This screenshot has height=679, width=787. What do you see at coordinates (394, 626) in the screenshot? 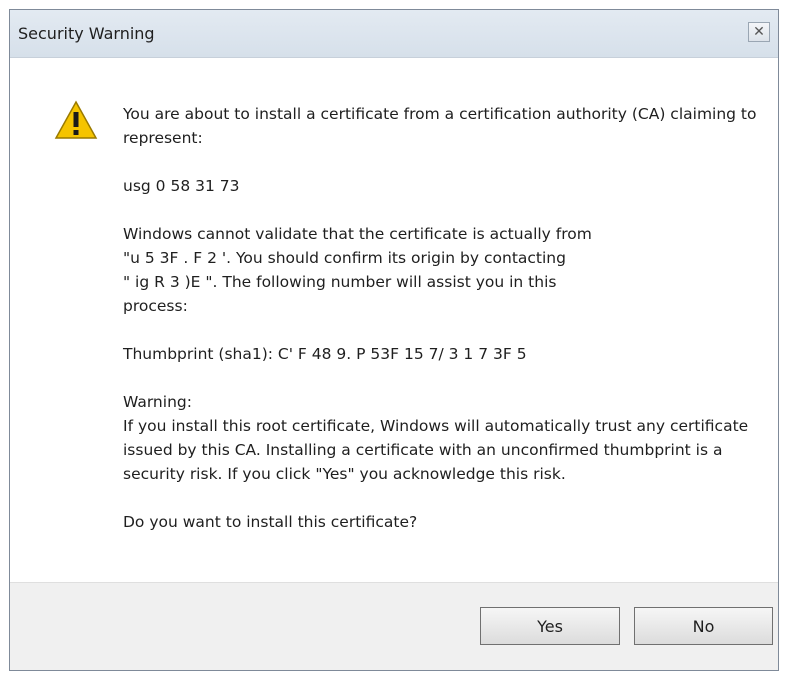
I see `button-bar: Yes No` at bounding box center [394, 626].